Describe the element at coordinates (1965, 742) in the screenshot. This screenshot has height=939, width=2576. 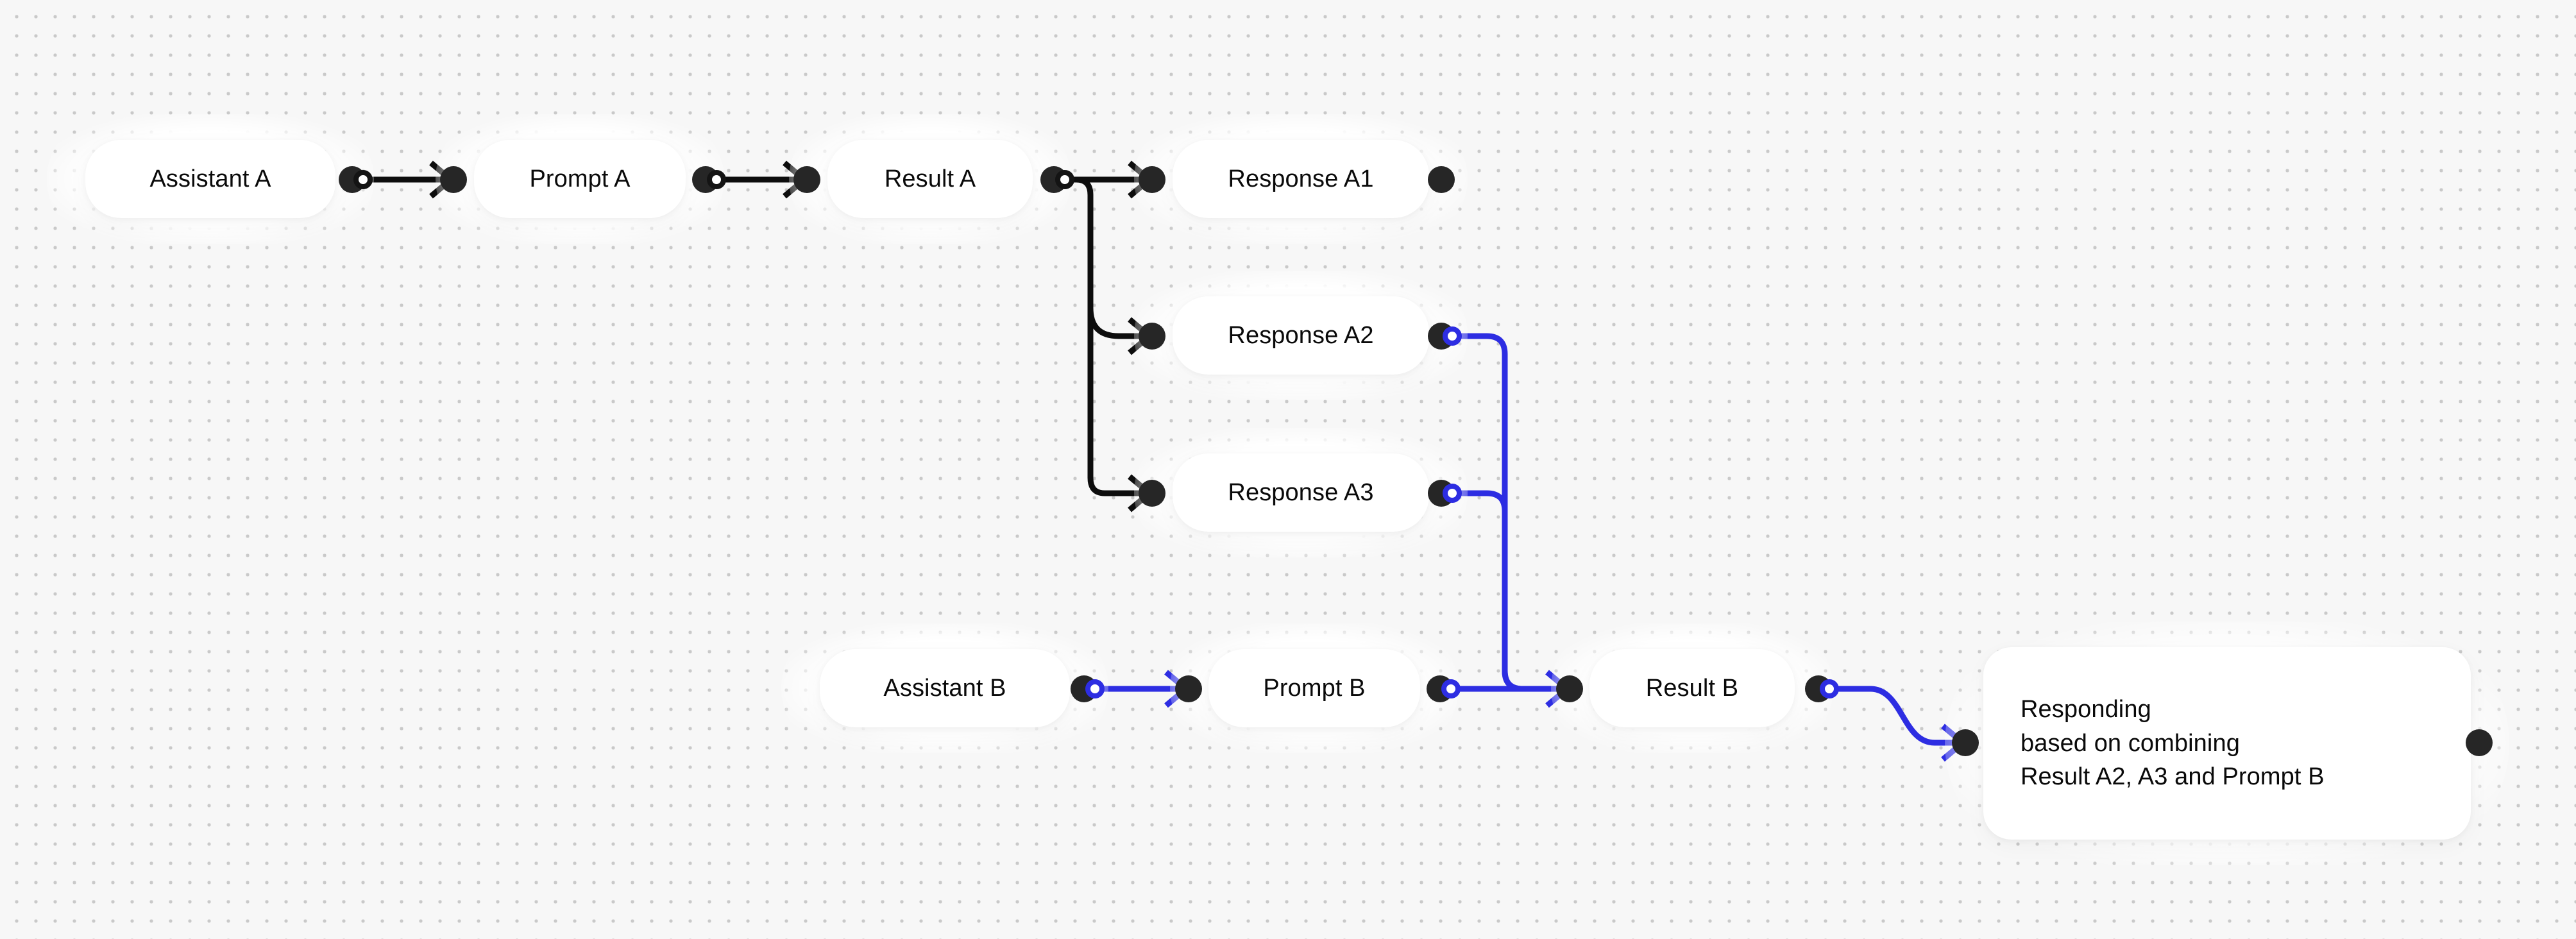
I see `port-final-input` at that location.